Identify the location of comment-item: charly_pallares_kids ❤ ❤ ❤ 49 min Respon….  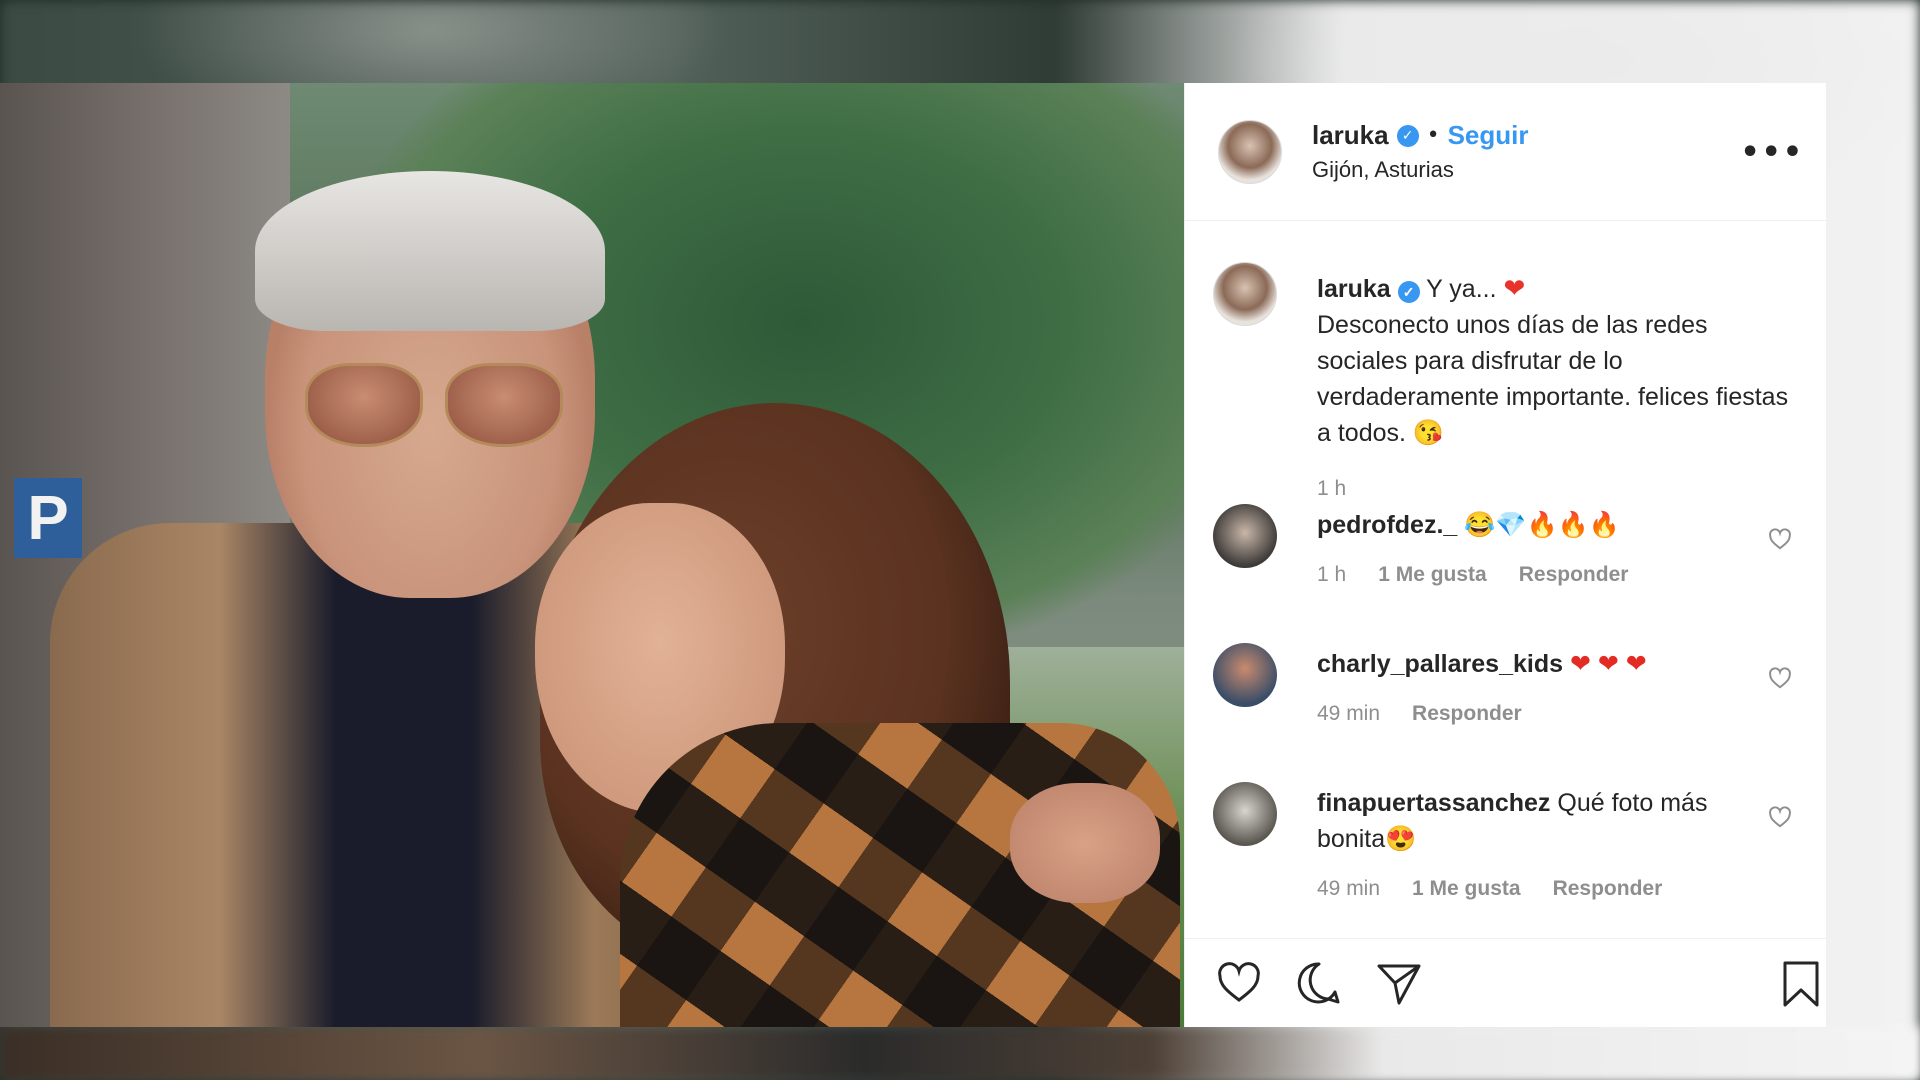
(1503, 684).